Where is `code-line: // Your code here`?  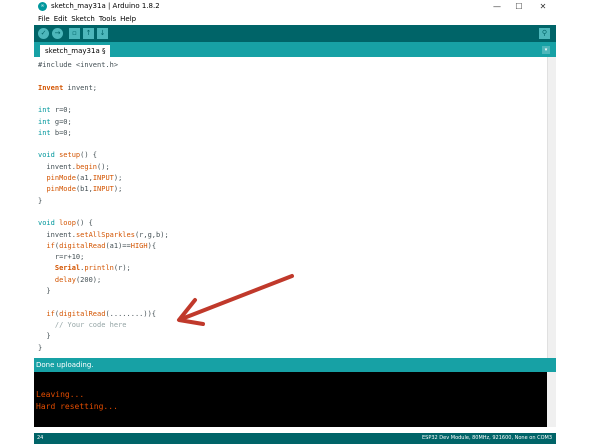 code-line: // Your code here is located at coordinates (82, 324).